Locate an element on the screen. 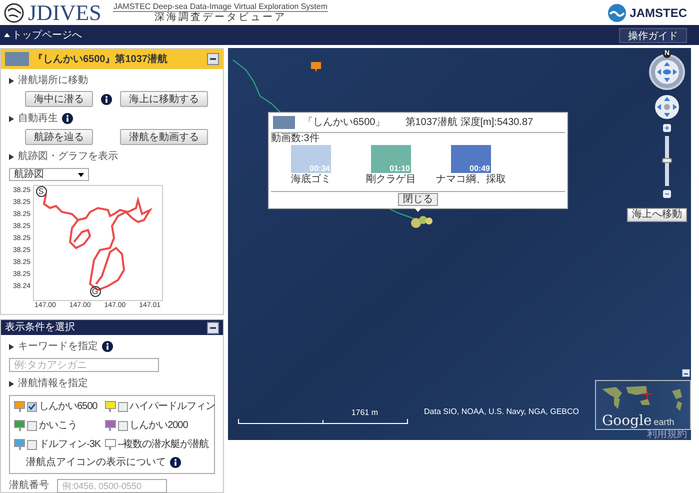 The width and height of the screenshot is (699, 493). brand-logo-suffix: earth is located at coordinates (664, 422).